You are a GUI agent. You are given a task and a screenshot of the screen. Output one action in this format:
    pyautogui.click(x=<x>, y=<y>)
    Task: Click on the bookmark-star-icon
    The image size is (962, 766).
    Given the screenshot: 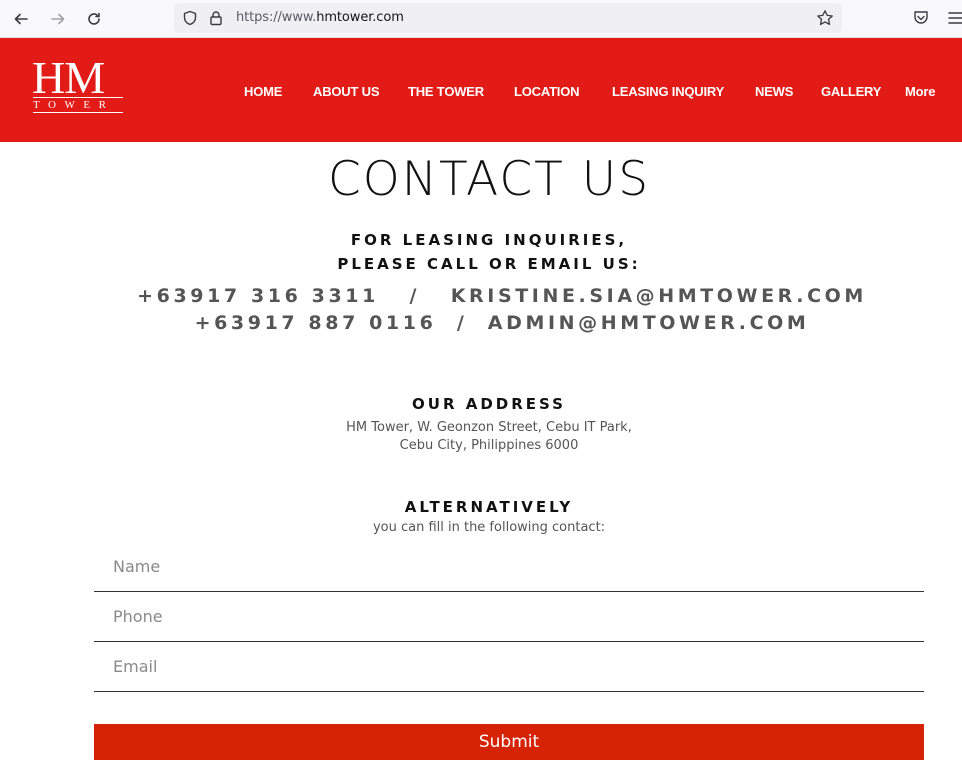 What is the action you would take?
    pyautogui.click(x=825, y=18)
    